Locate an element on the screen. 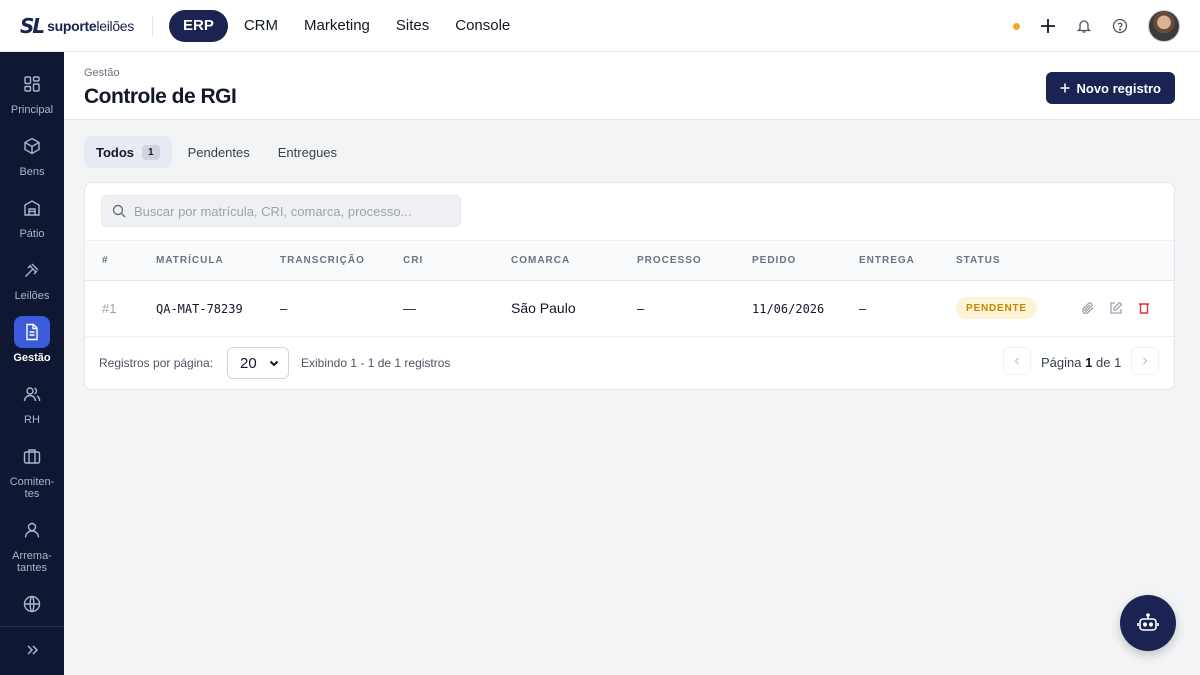  column-header: STATUS is located at coordinates (978, 260).